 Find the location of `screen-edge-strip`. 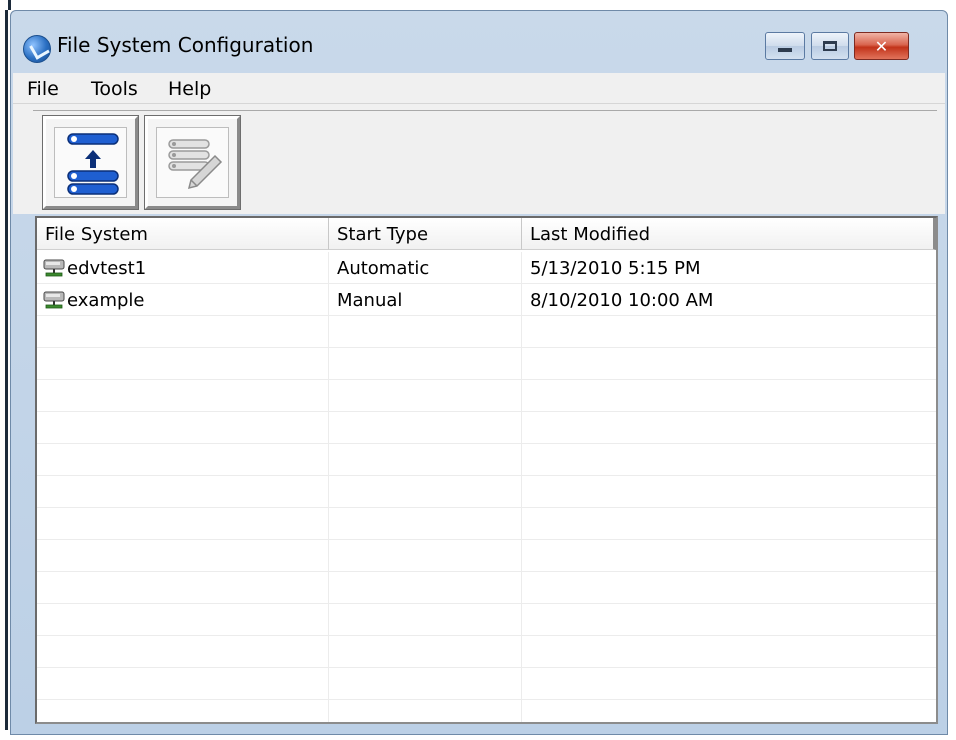

screen-edge-strip is located at coordinates (6, 370).